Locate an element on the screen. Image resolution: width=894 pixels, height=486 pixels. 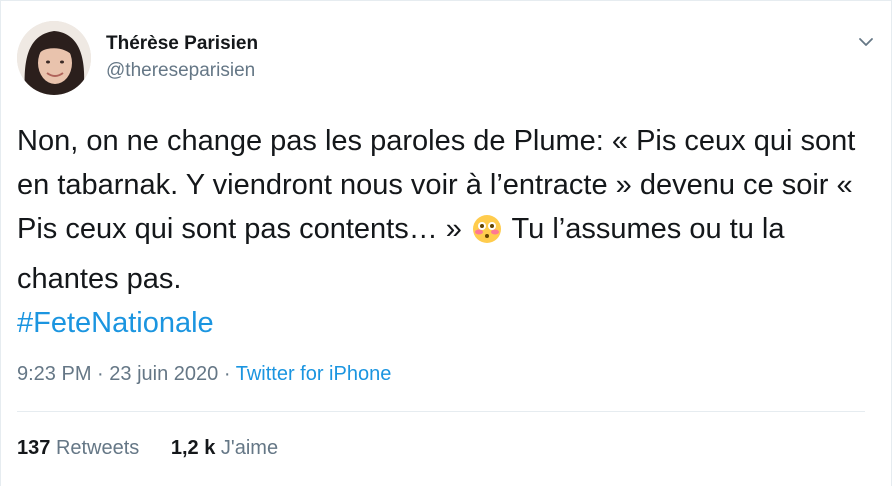
avatar is located at coordinates (54, 58).